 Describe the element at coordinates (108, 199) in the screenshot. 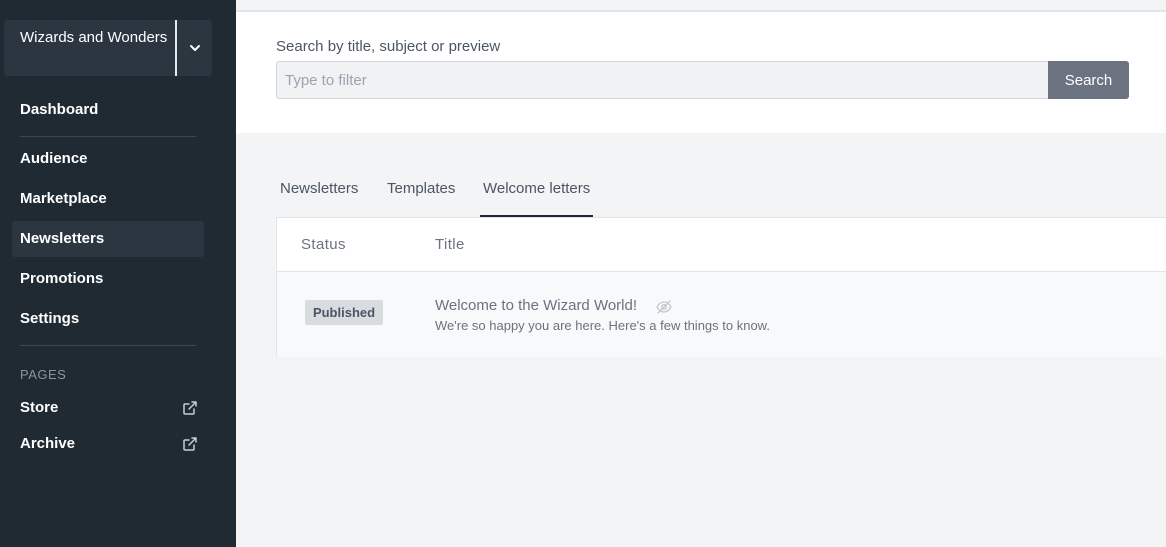

I see `nav-item-marketplace: Marketplace` at that location.